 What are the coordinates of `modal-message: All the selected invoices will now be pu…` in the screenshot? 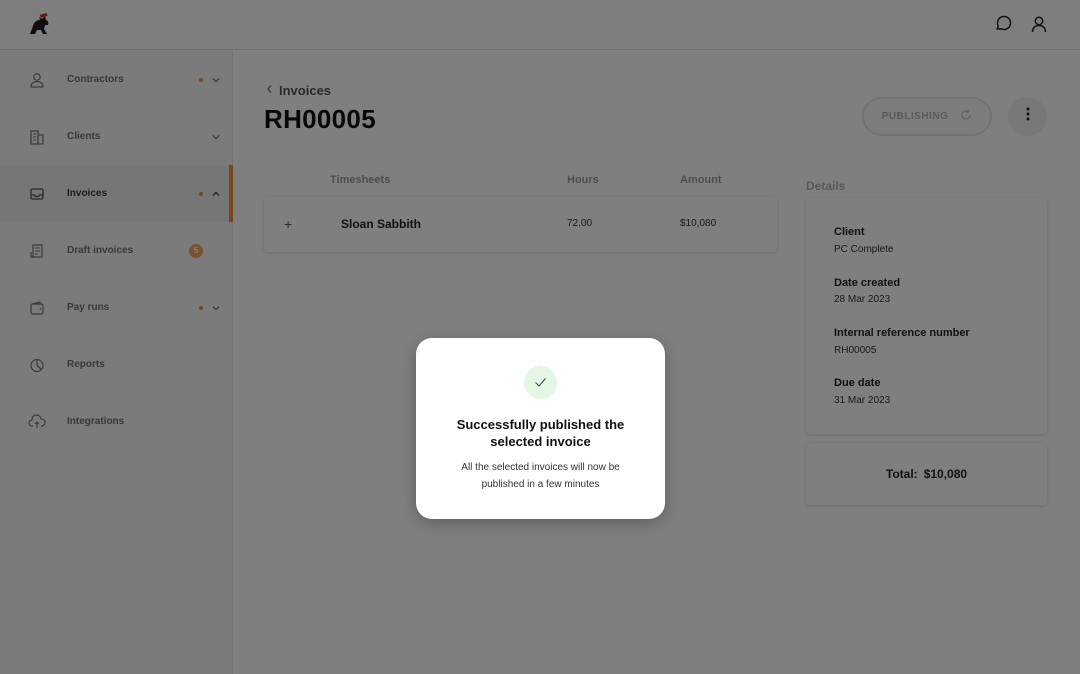 It's located at (540, 476).